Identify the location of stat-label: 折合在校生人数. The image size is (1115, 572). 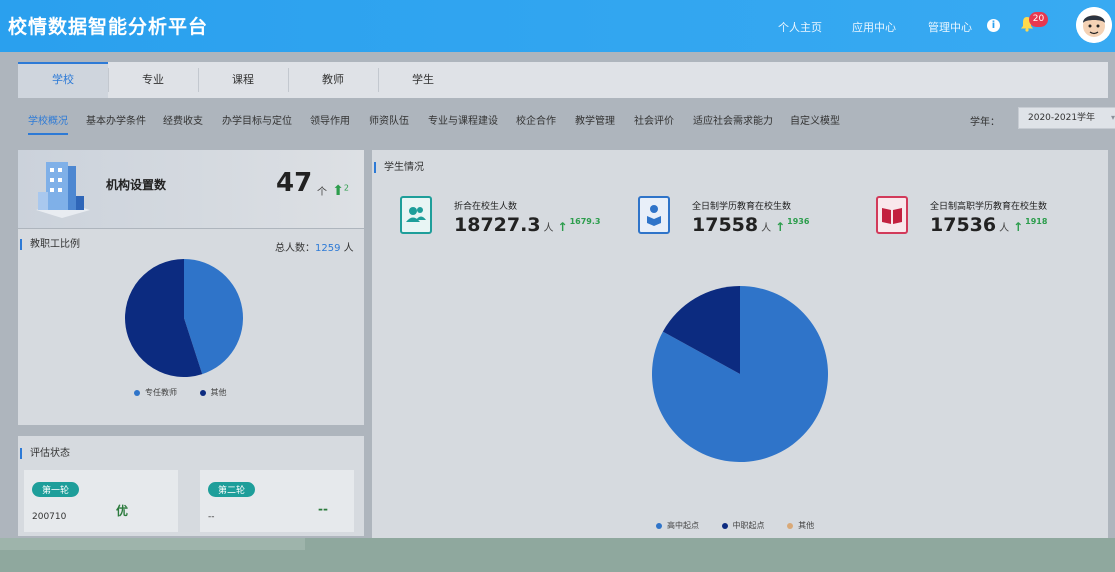
(486, 207).